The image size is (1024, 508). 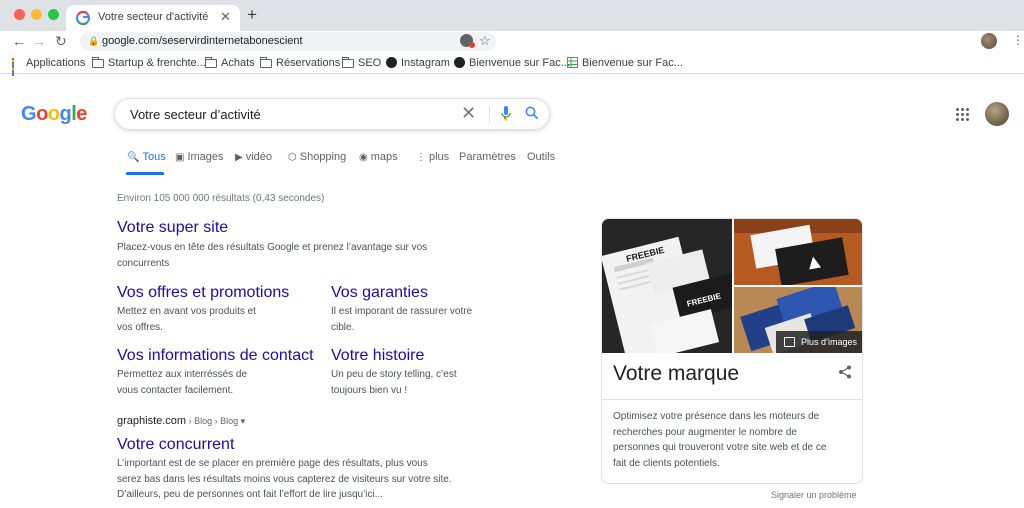 What do you see at coordinates (203, 293) in the screenshot?
I see `sitelink-title: Vos offres et promotions` at bounding box center [203, 293].